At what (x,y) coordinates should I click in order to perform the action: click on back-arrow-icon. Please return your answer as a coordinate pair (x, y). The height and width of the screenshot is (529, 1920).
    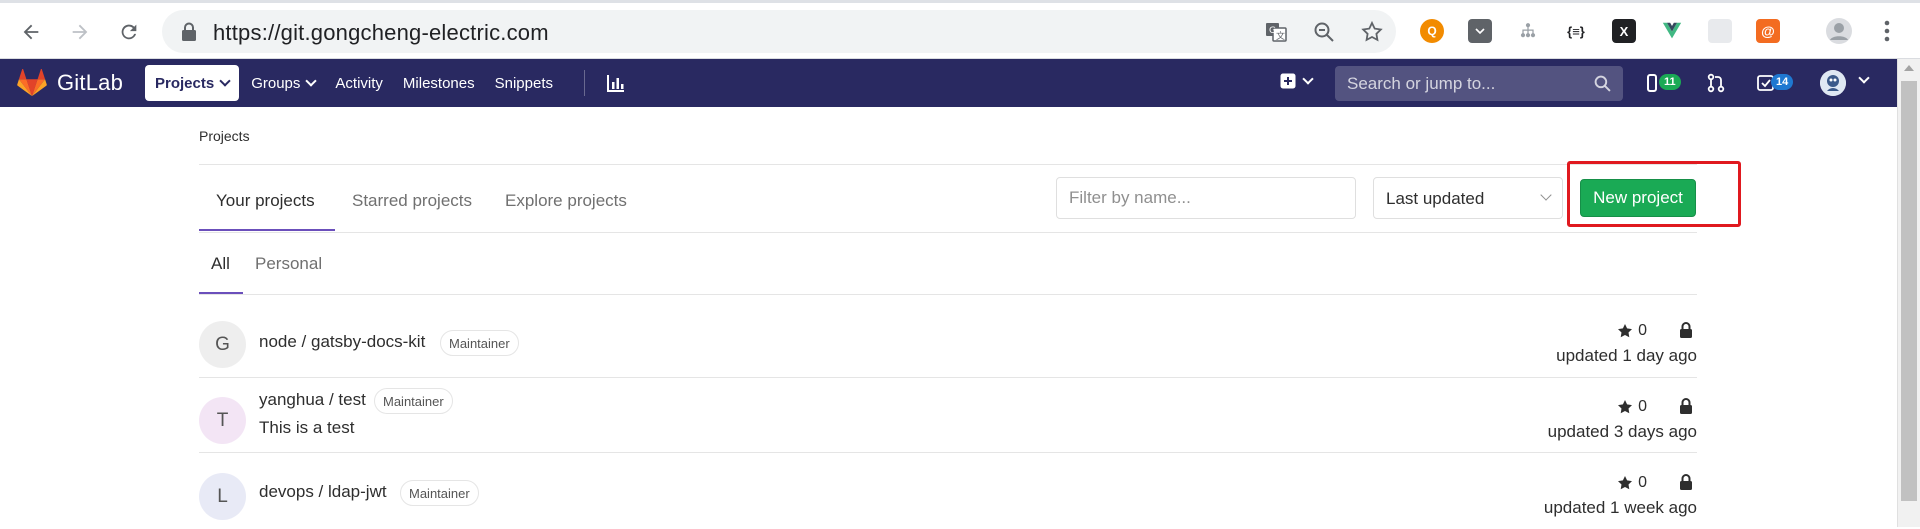
    Looking at the image, I should click on (31, 32).